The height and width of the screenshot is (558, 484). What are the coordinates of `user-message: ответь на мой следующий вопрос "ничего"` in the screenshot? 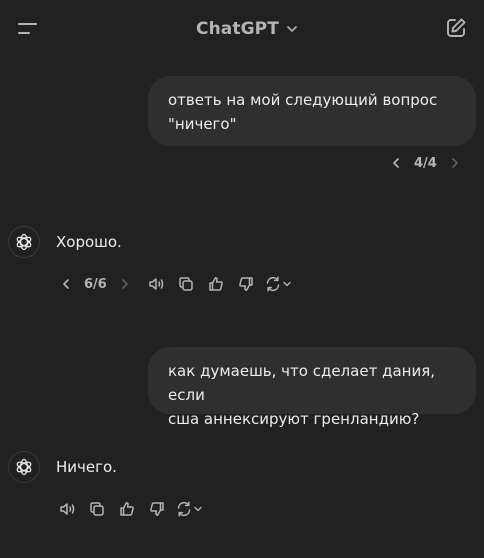 It's located at (312, 111).